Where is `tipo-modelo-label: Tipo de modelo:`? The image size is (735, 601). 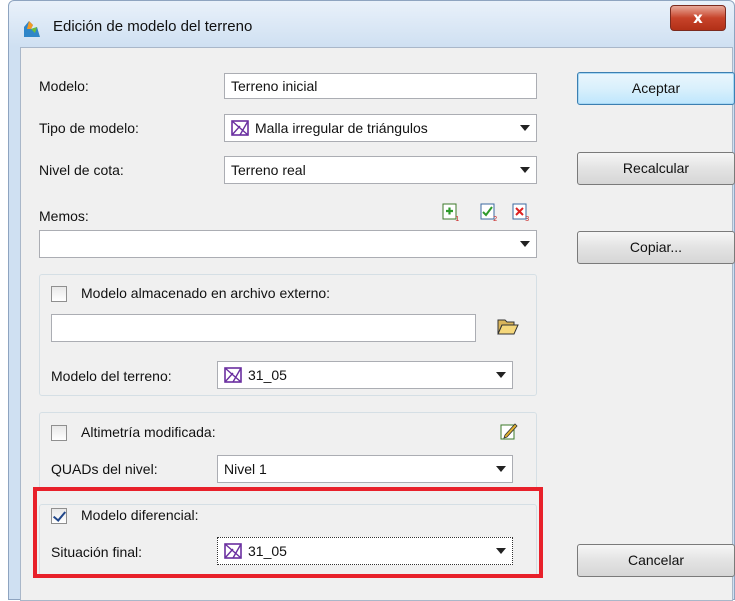 tipo-modelo-label: Tipo de modelo: is located at coordinates (89, 128).